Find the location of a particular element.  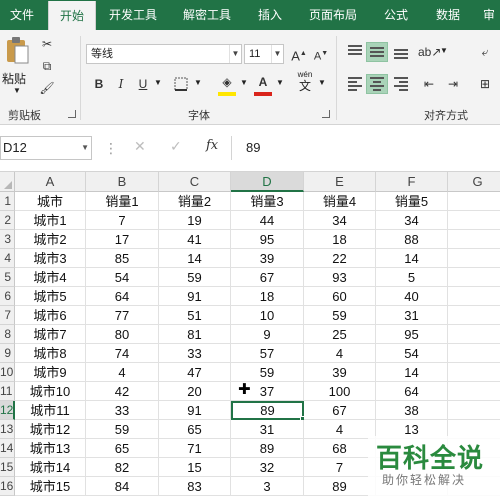

clipboard-launcher-icon is located at coordinates (72, 114).